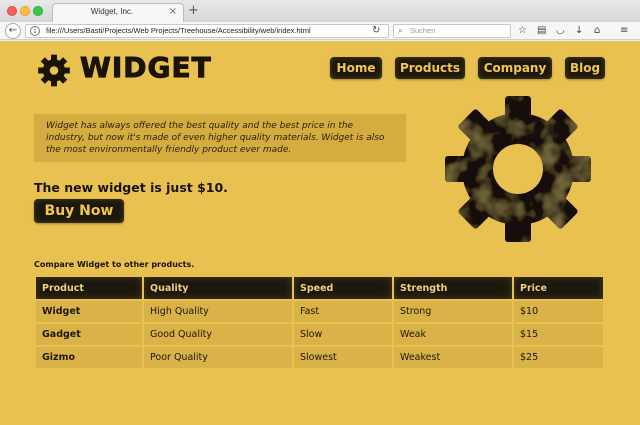  What do you see at coordinates (89, 334) in the screenshot?
I see `table-cell-product: Gadget` at bounding box center [89, 334].